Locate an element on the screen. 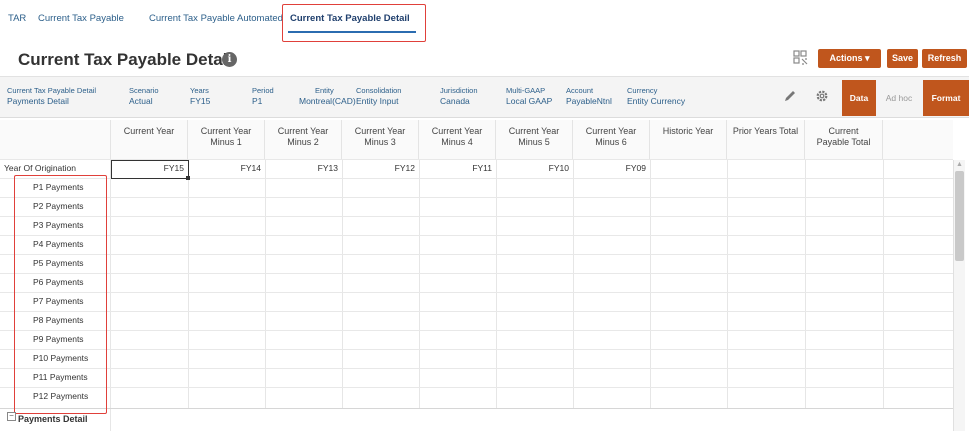 This screenshot has width=969, height=431. column-header: Current Payable Total is located at coordinates (844, 139).